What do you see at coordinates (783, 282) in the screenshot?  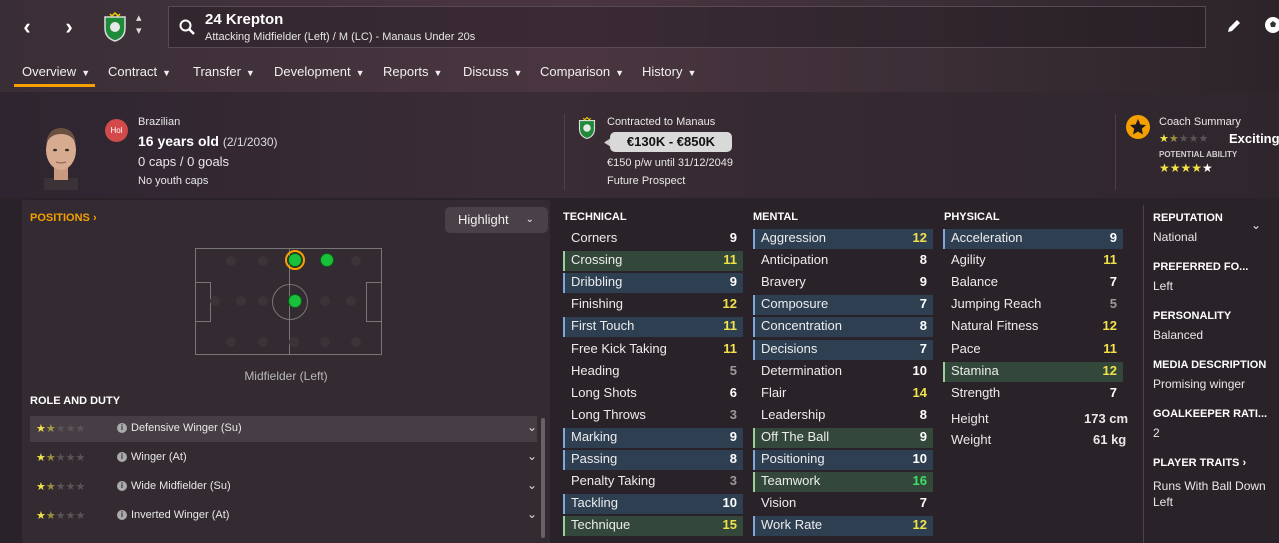 I see `attribute-name: Bravery` at bounding box center [783, 282].